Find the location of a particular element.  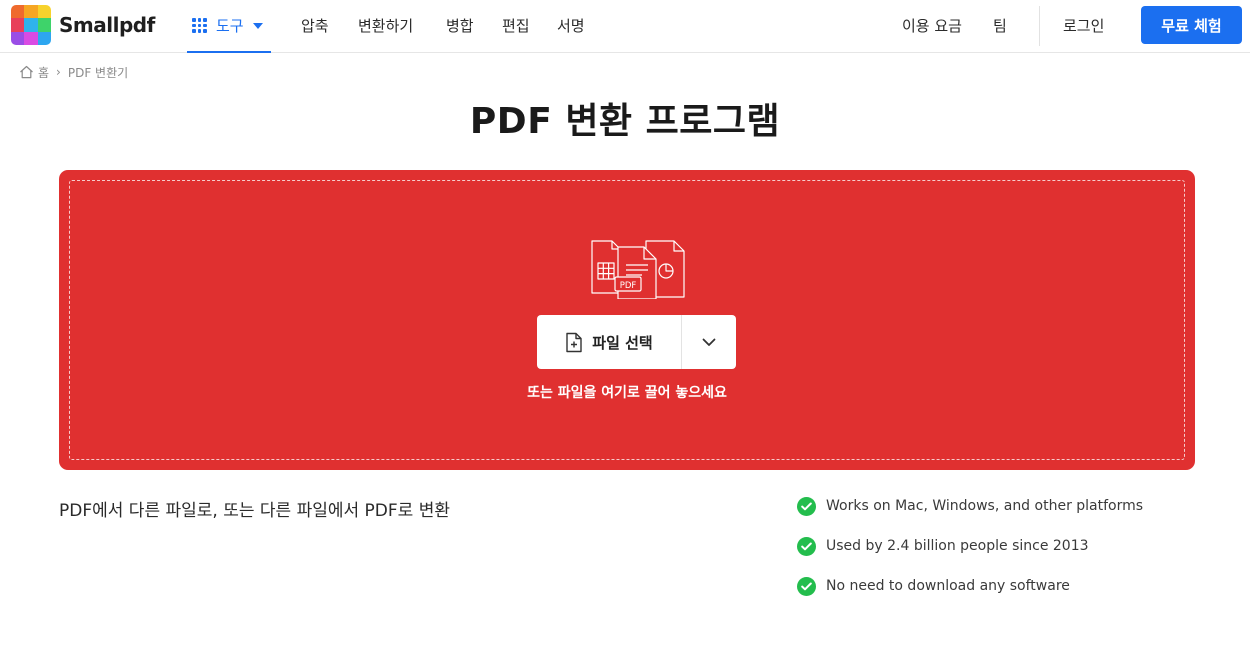

logo-mark-icon is located at coordinates (31, 25).